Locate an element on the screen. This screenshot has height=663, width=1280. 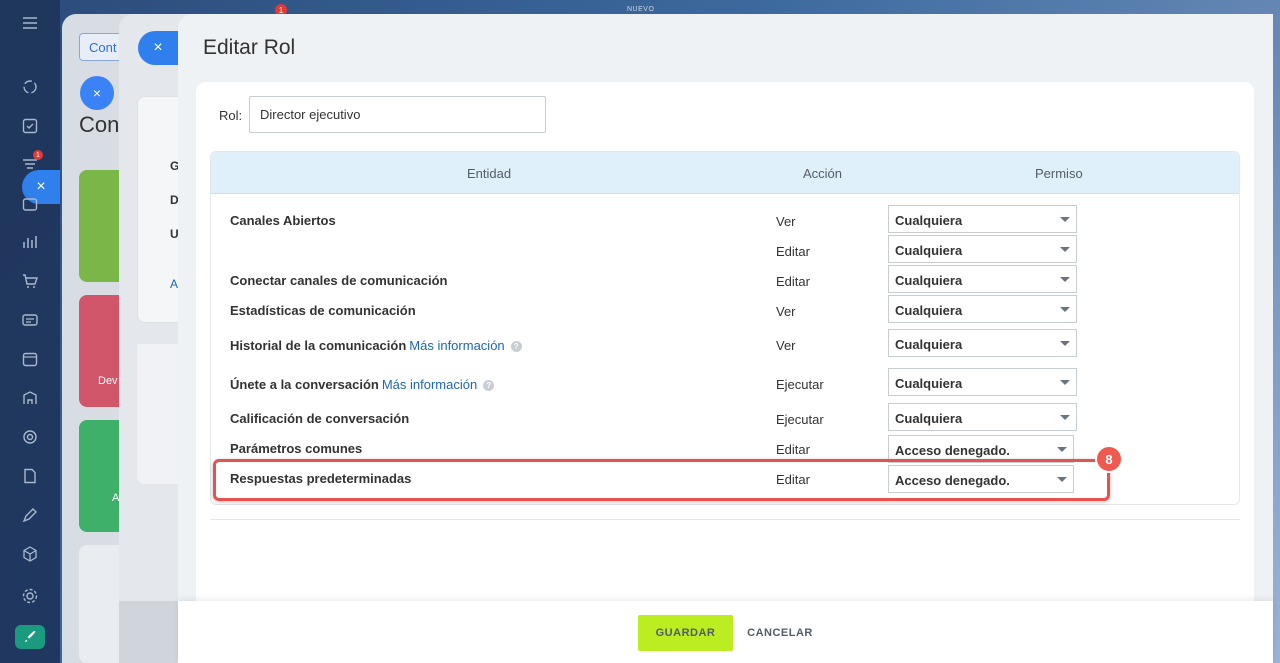
filter-badge: 1 is located at coordinates (38, 155).